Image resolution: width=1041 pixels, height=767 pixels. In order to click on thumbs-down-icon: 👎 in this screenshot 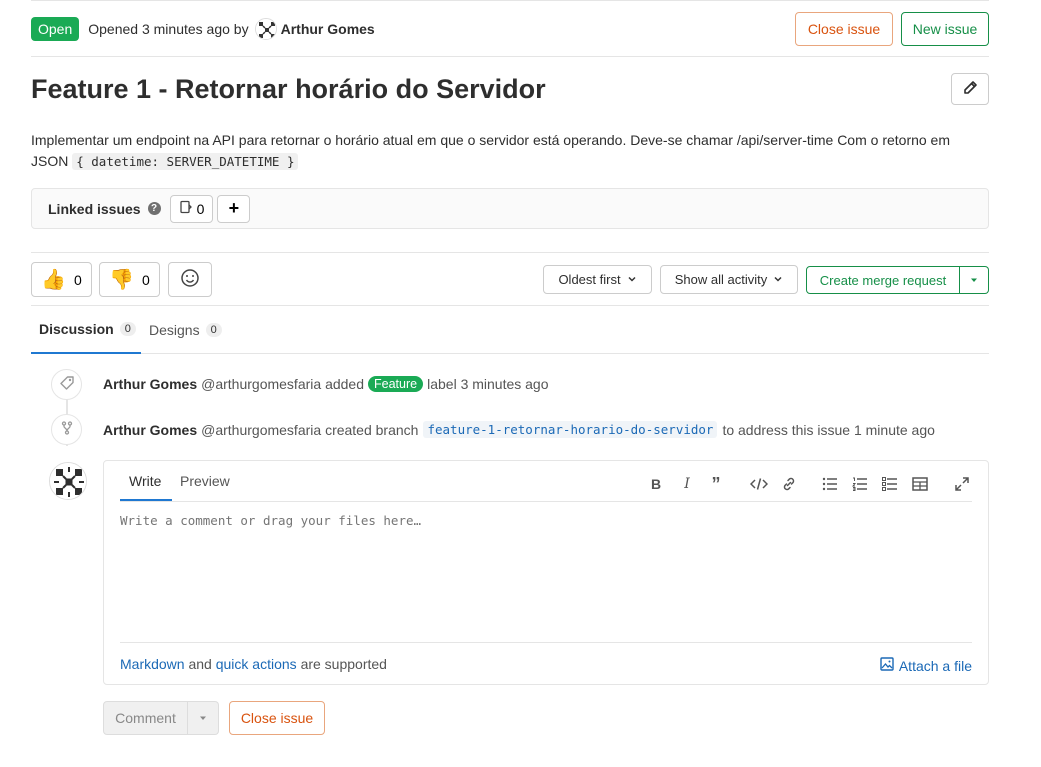, I will do `click(122, 280)`.